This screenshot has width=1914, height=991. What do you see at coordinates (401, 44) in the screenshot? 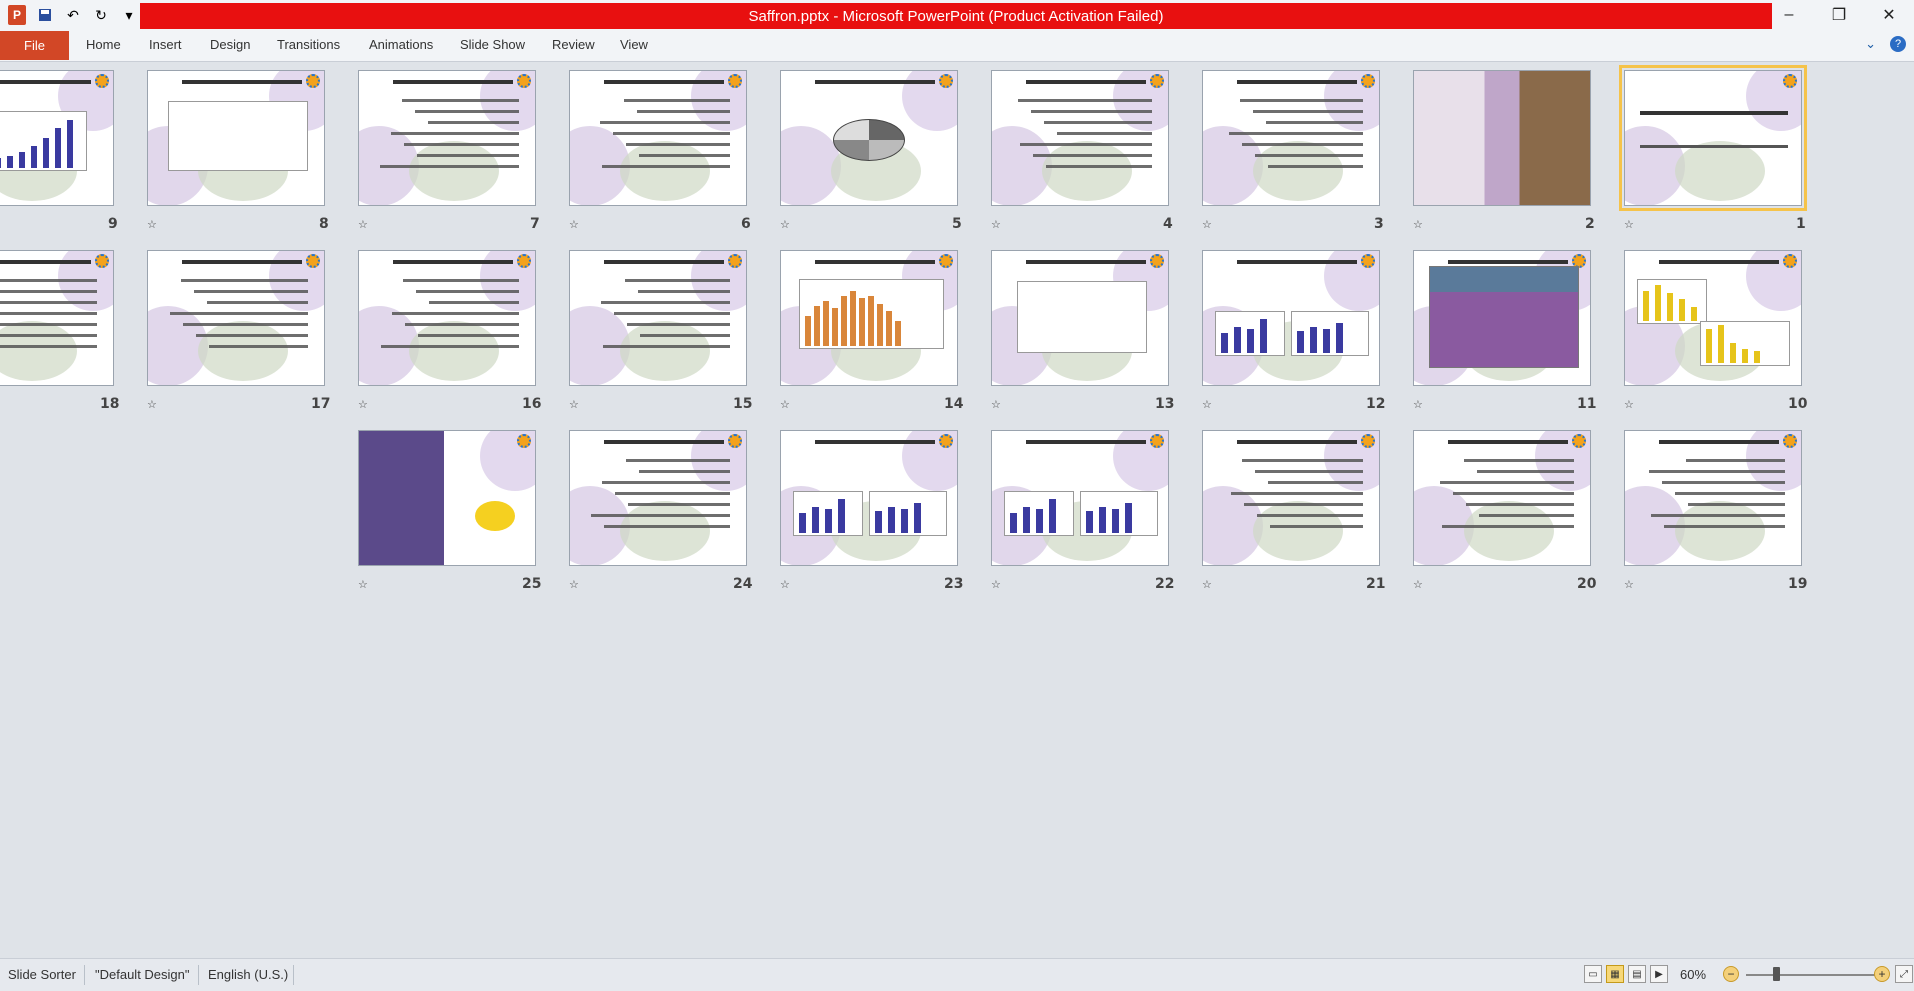
I see `tab-animations: Animations` at bounding box center [401, 44].